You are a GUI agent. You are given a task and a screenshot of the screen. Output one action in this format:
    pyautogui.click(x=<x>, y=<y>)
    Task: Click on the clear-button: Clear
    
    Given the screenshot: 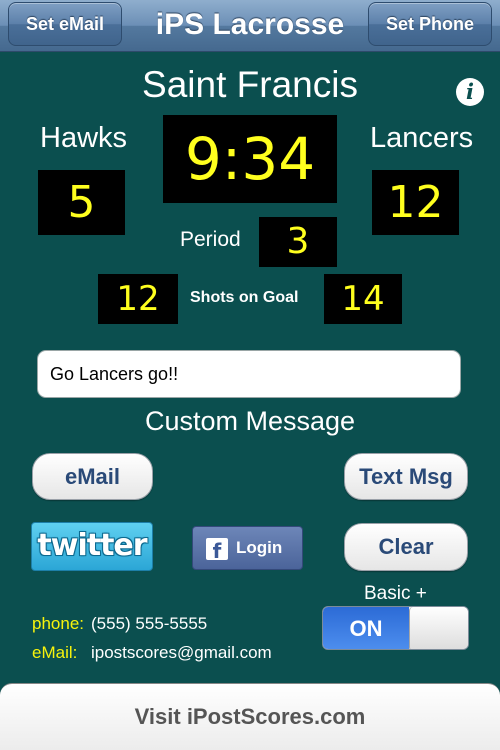 What is the action you would take?
    pyautogui.click(x=406, y=547)
    